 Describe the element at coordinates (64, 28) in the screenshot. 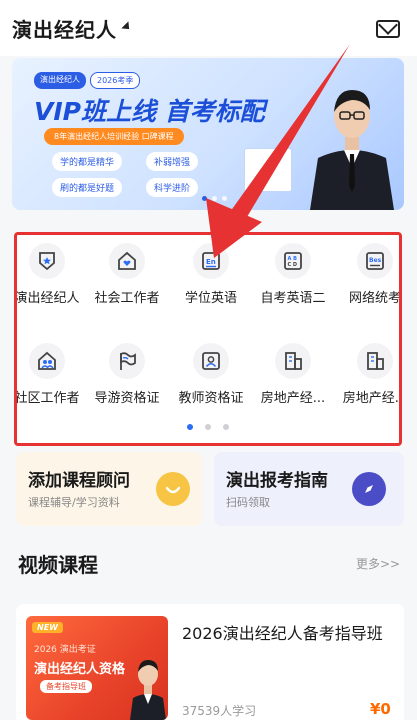

I see `exam-selector: 演出经纪人` at that location.